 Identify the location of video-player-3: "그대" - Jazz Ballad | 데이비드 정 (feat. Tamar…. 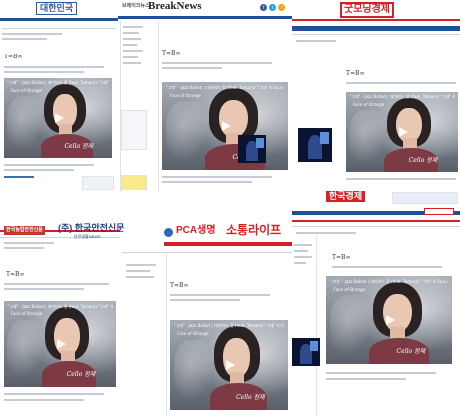
(402, 132).